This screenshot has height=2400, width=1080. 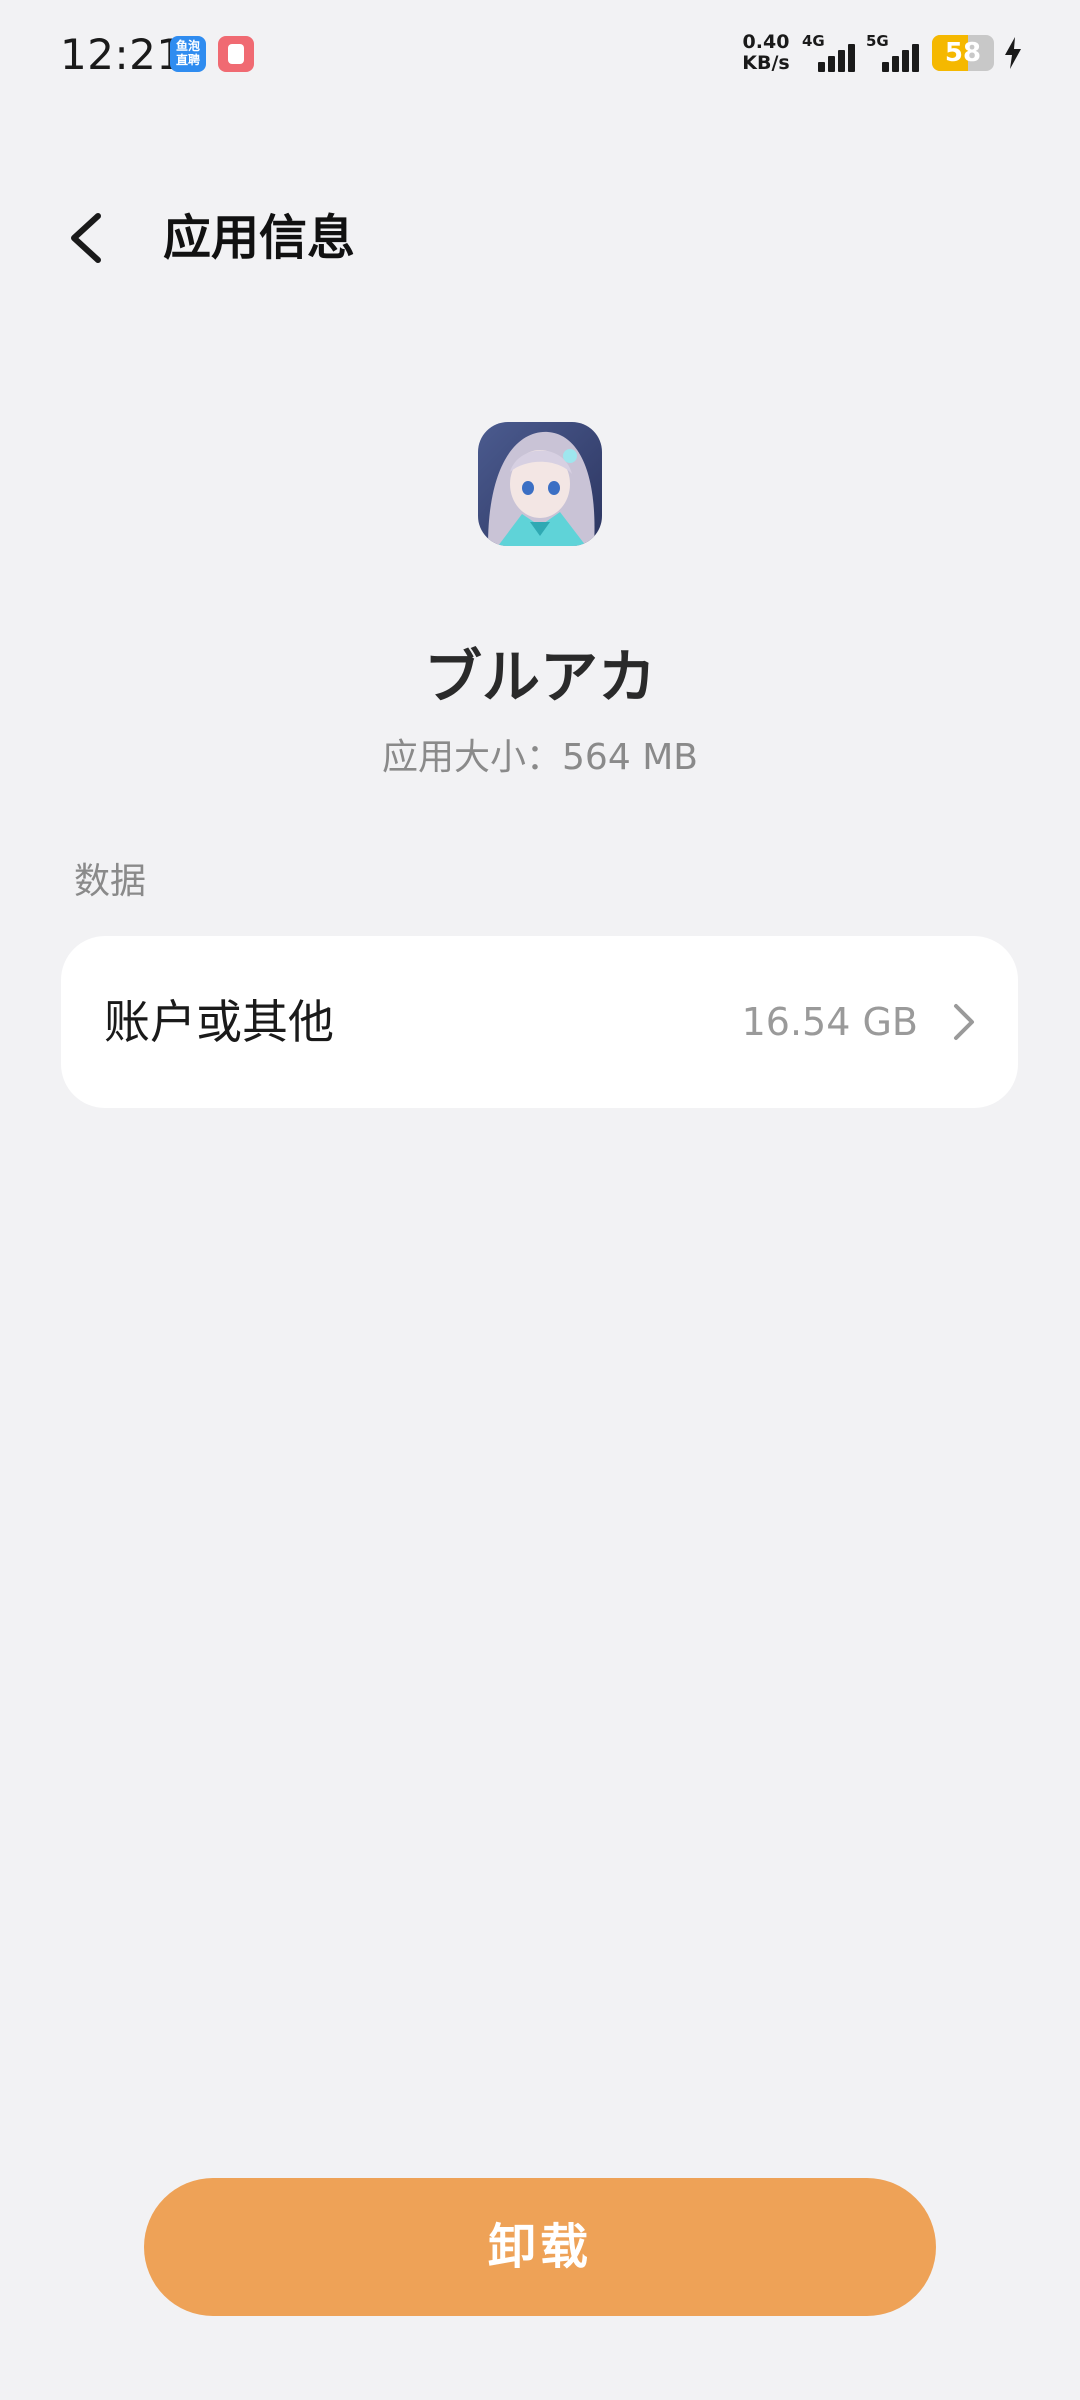 I want to click on signal-5g: 5G, so click(x=898, y=54).